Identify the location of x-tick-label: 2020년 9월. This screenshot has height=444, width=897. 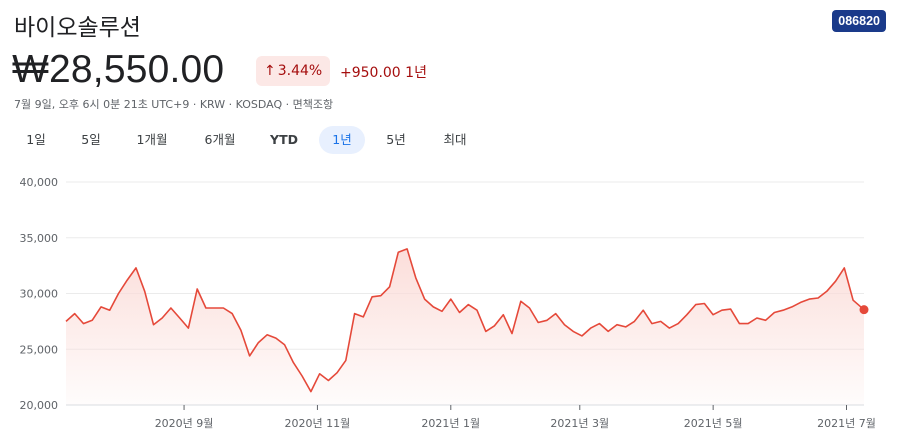
(184, 423).